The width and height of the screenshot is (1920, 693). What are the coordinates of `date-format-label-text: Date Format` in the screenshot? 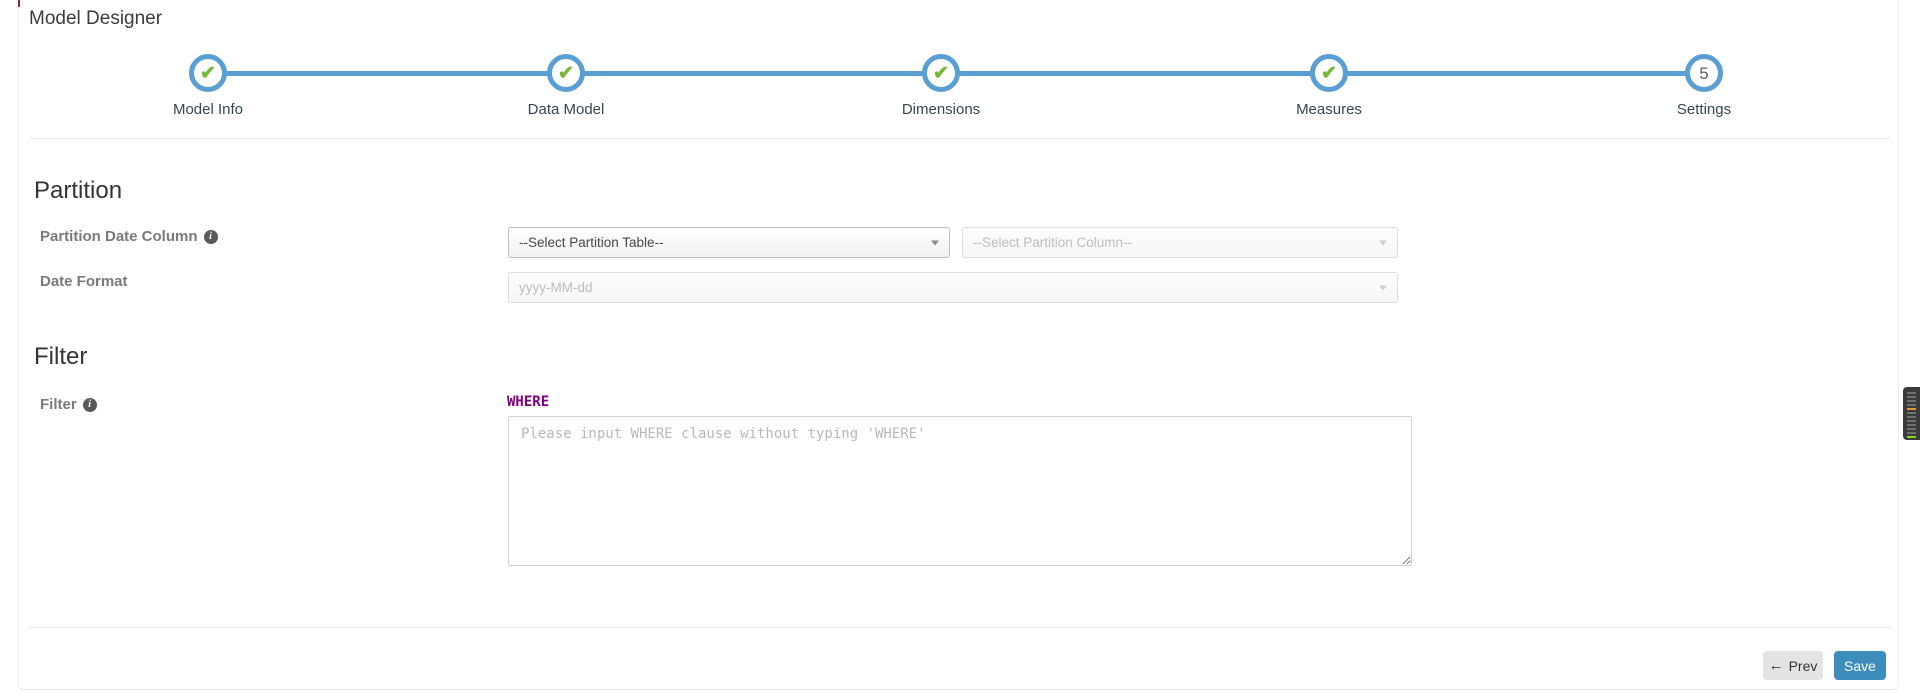 It's located at (84, 281).